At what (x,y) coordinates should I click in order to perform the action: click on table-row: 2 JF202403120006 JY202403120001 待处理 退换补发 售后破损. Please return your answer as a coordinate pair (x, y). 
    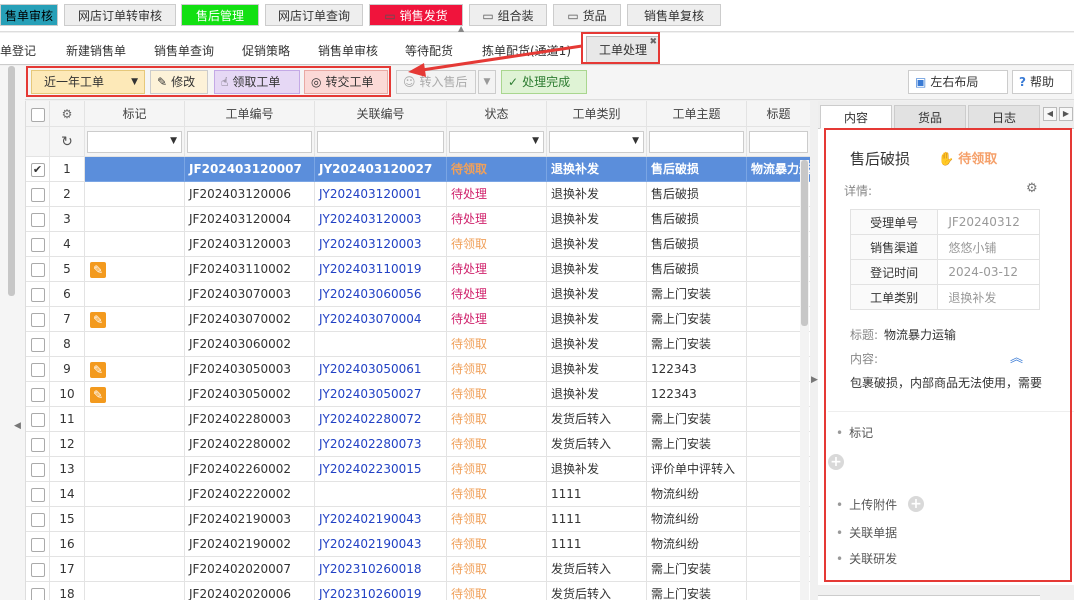
    Looking at the image, I should click on (418, 194).